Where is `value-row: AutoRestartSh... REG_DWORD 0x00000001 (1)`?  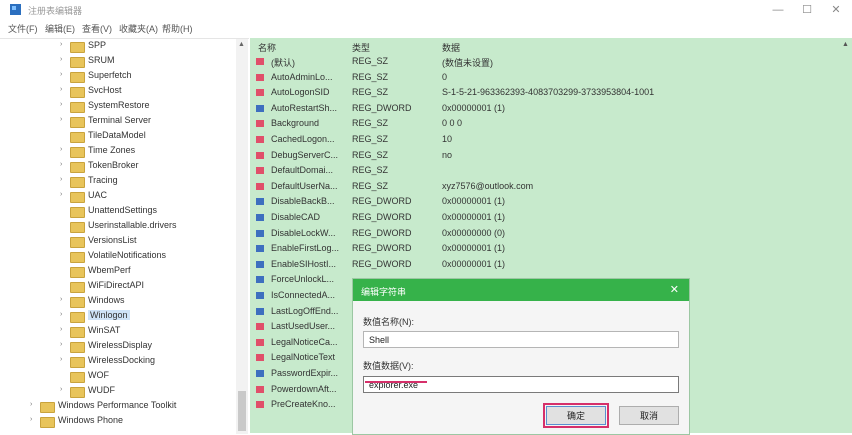 value-row: AutoRestartSh... REG_DWORD 0x00000001 (1) is located at coordinates (545, 108).